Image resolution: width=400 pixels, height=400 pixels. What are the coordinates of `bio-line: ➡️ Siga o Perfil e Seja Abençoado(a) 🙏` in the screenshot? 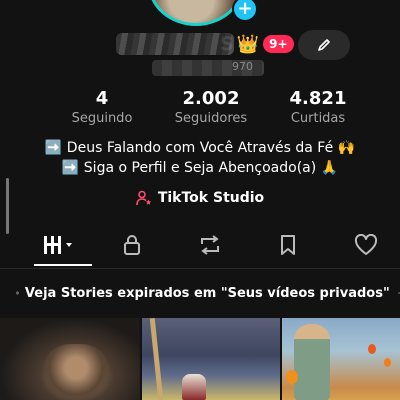 It's located at (200, 168).